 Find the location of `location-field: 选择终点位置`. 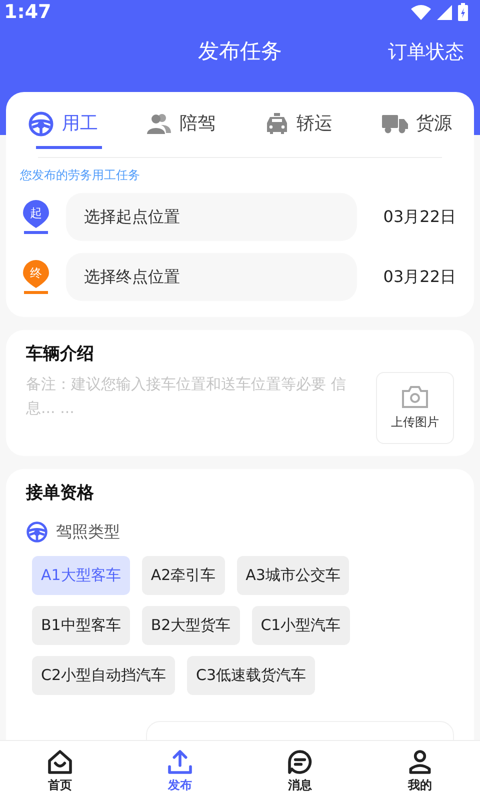

location-field: 选择终点位置 is located at coordinates (211, 277).